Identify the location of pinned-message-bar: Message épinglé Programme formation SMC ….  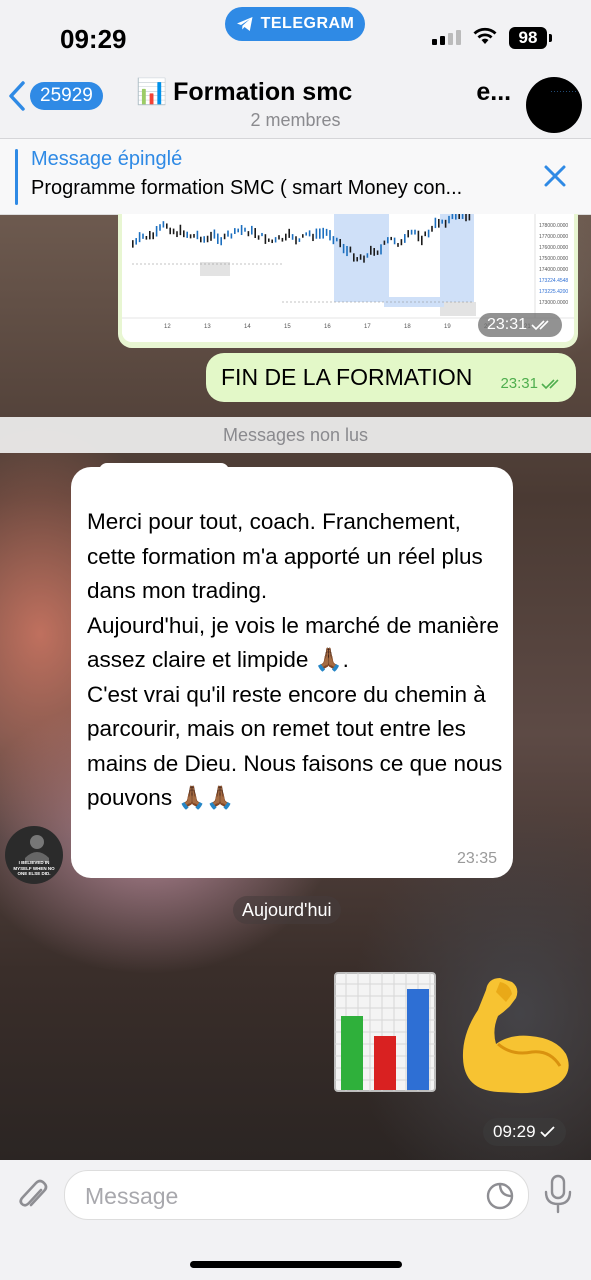
(295, 177).